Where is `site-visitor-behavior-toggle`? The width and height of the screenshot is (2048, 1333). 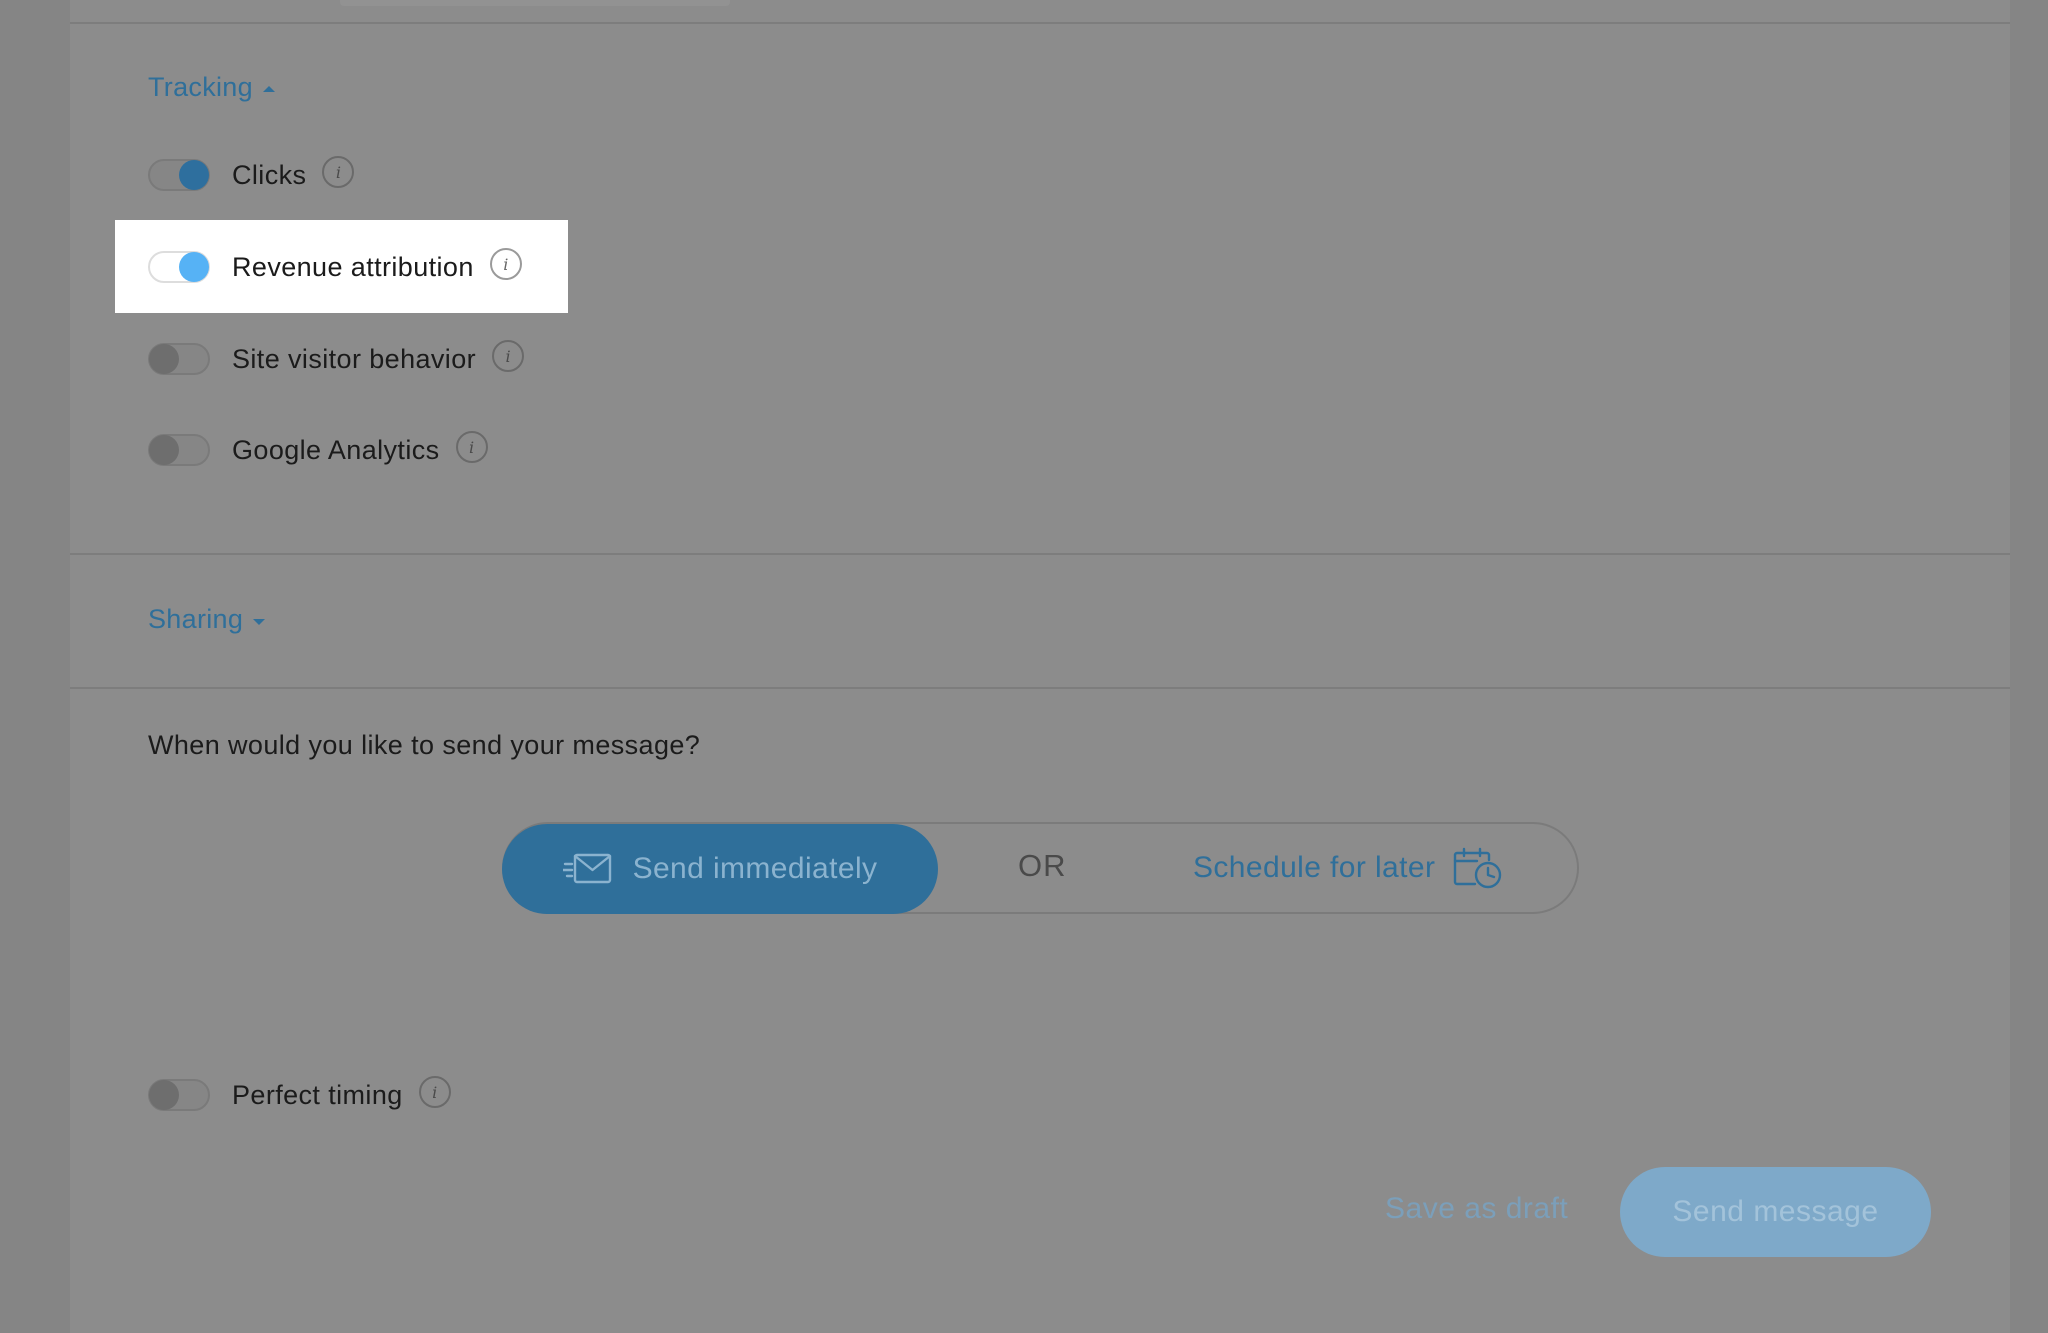 site-visitor-behavior-toggle is located at coordinates (179, 359).